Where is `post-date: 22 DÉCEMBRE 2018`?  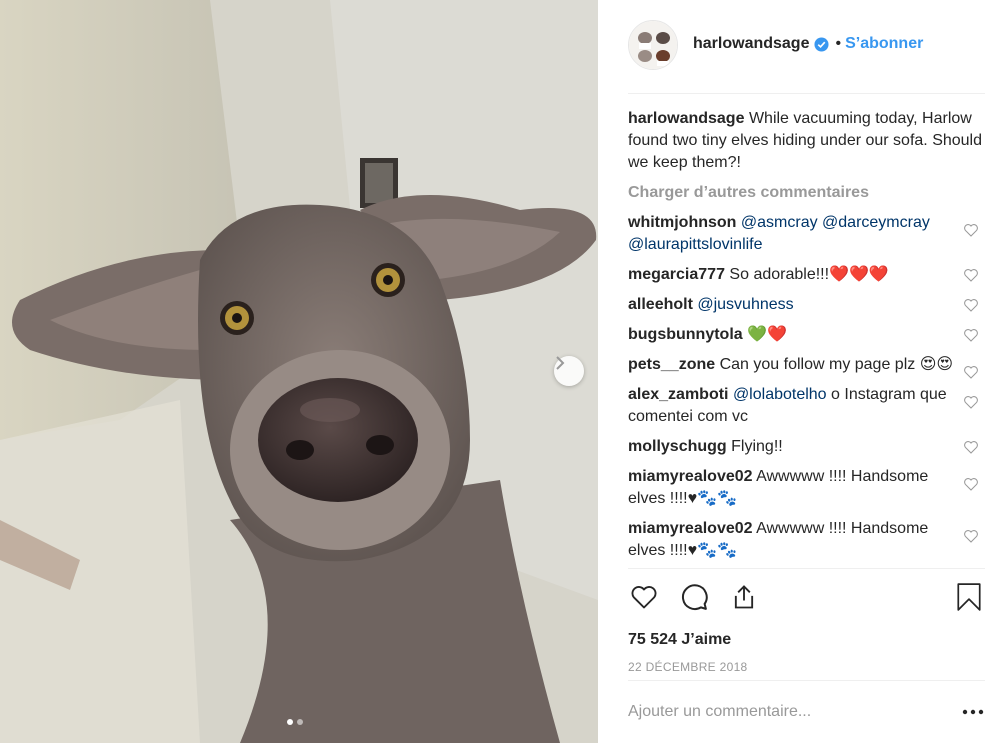
post-date: 22 DÉCEMBRE 2018 is located at coordinates (688, 667).